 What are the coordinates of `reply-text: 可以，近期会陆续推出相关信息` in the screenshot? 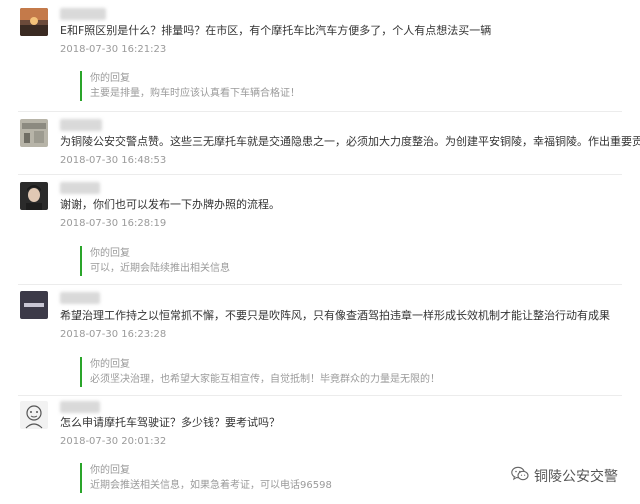 It's located at (160, 268).